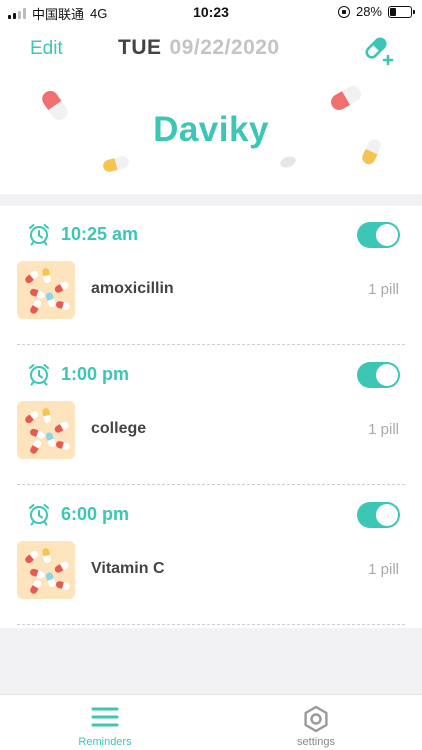 The image size is (422, 750). Describe the element at coordinates (211, 12) in the screenshot. I see `status-bar: 中国联通 4G 10:23 28%` at that location.